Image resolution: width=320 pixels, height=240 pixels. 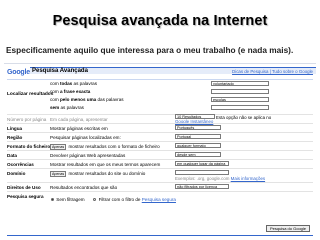 What do you see at coordinates (15, 128) in the screenshot?
I see `language-label: Língua` at bounding box center [15, 128].